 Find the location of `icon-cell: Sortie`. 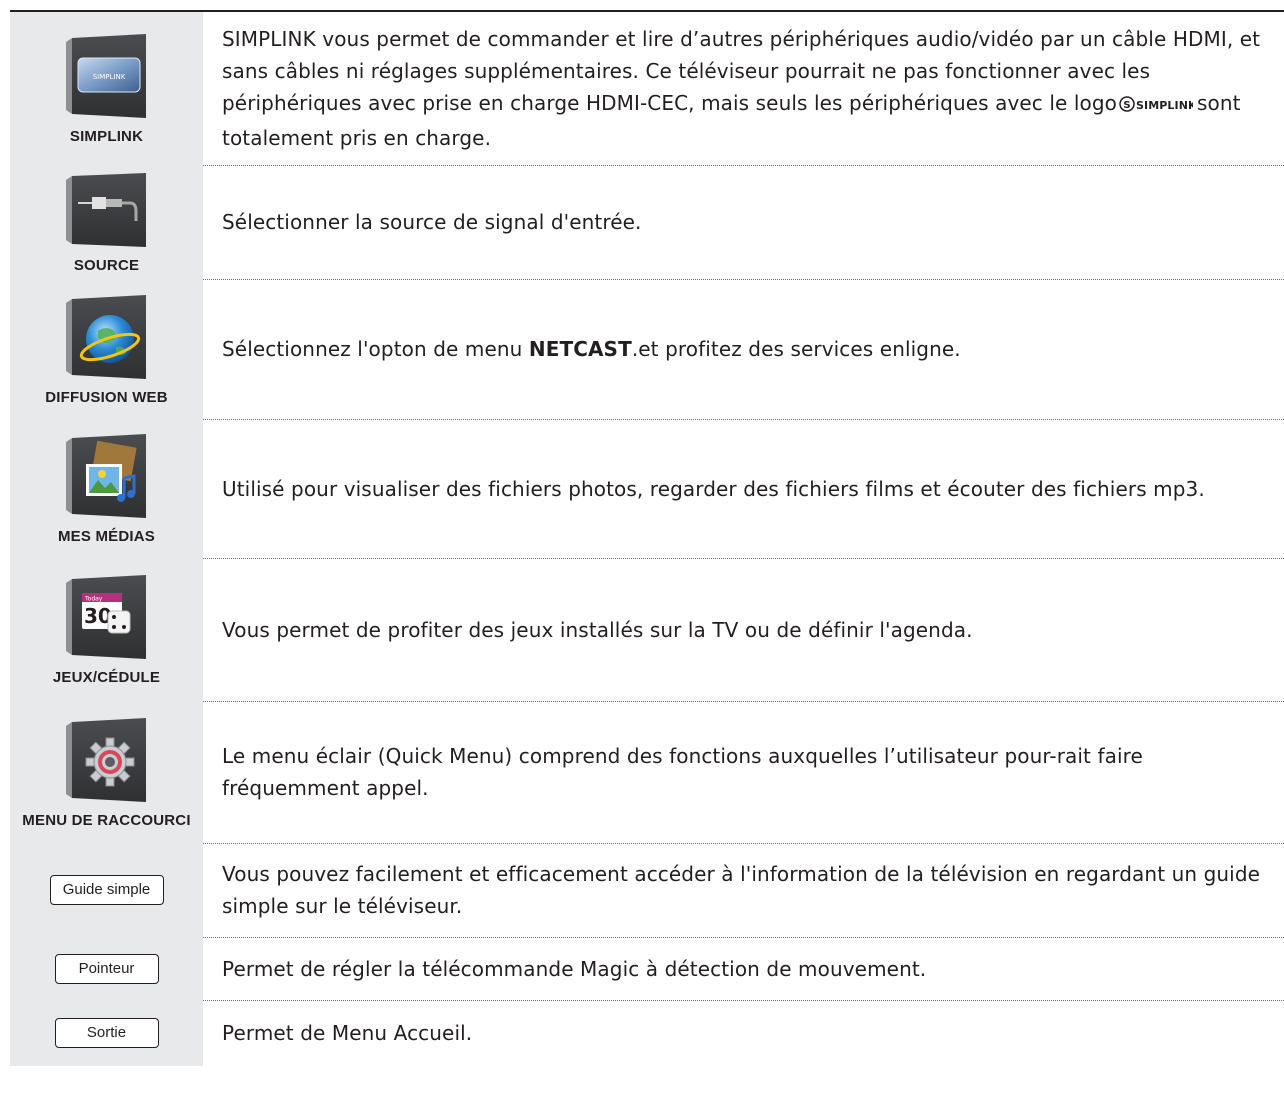

icon-cell: Sortie is located at coordinates (106, 1033).